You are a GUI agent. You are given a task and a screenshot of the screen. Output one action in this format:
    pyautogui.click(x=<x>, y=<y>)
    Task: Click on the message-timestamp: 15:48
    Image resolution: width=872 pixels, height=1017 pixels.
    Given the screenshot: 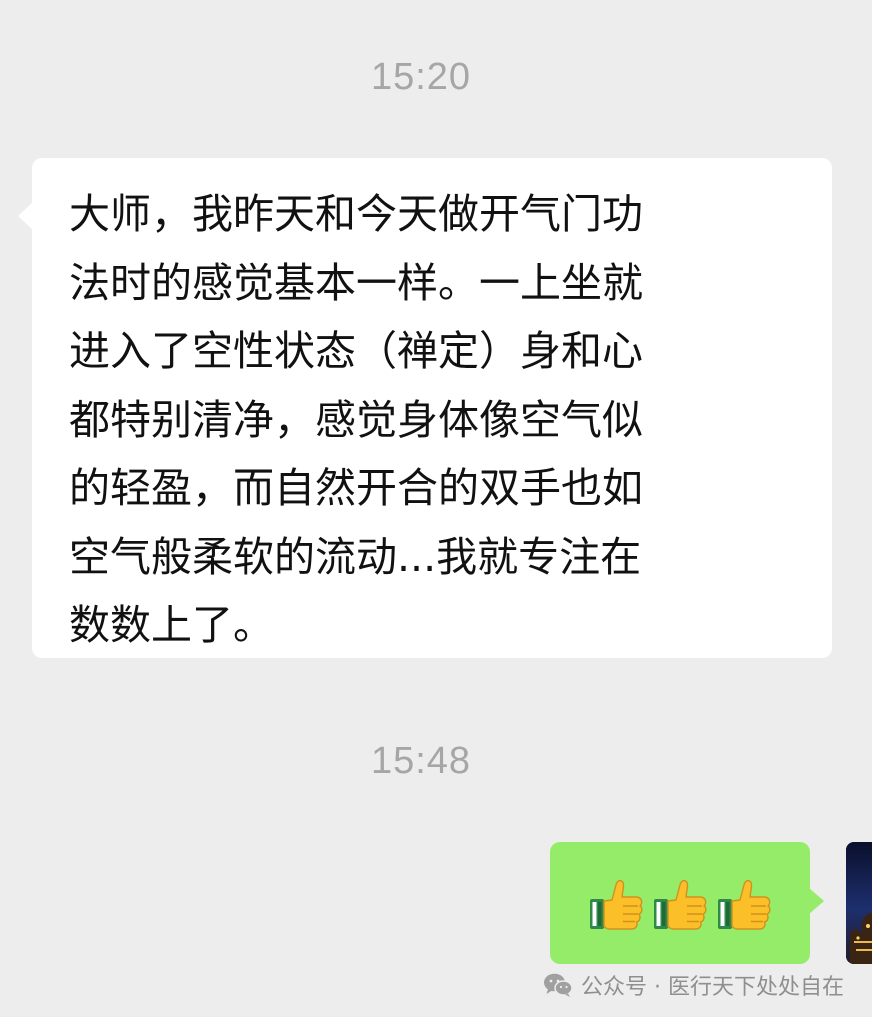 What is the action you would take?
    pyautogui.click(x=421, y=761)
    